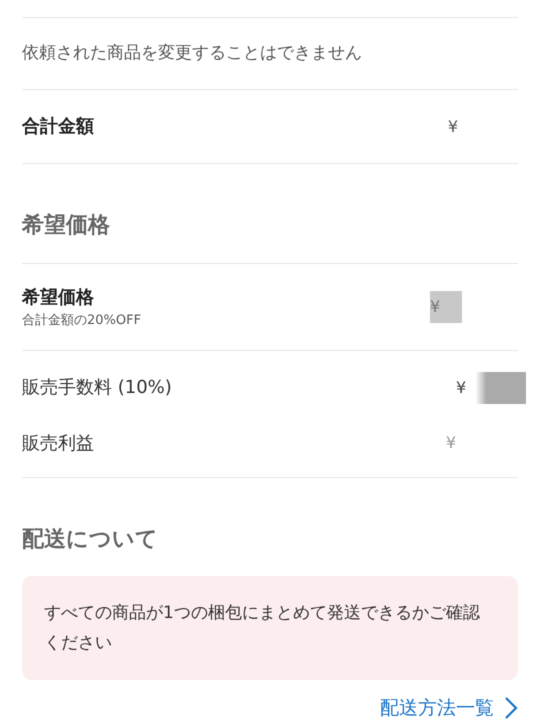 The height and width of the screenshot is (720, 540). I want to click on alert-text: すべての商品が1つの梱包にまとめて発送できるかご確認ください, so click(262, 628).